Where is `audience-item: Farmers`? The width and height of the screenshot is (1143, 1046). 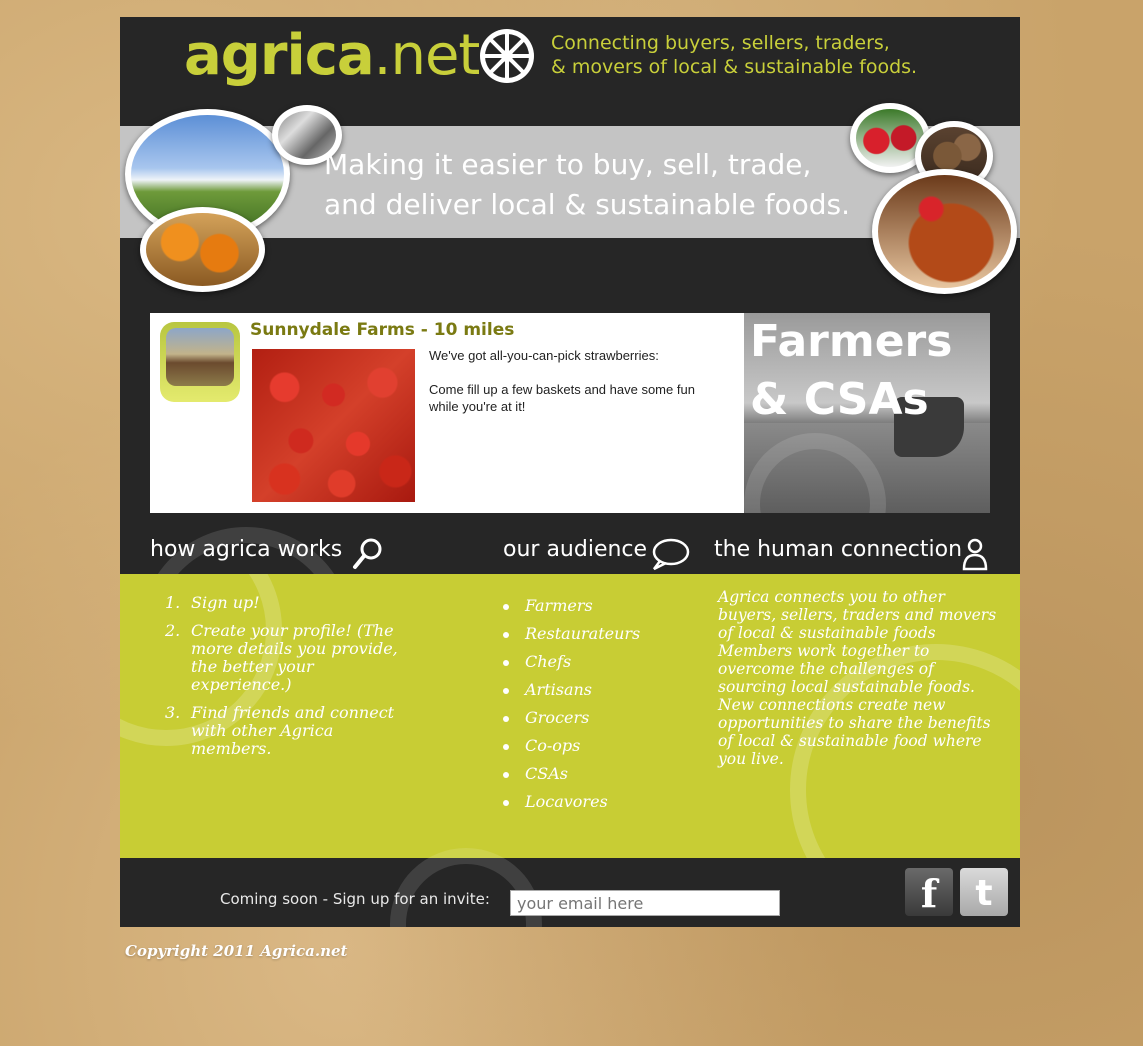 audience-item: Farmers is located at coordinates (570, 606).